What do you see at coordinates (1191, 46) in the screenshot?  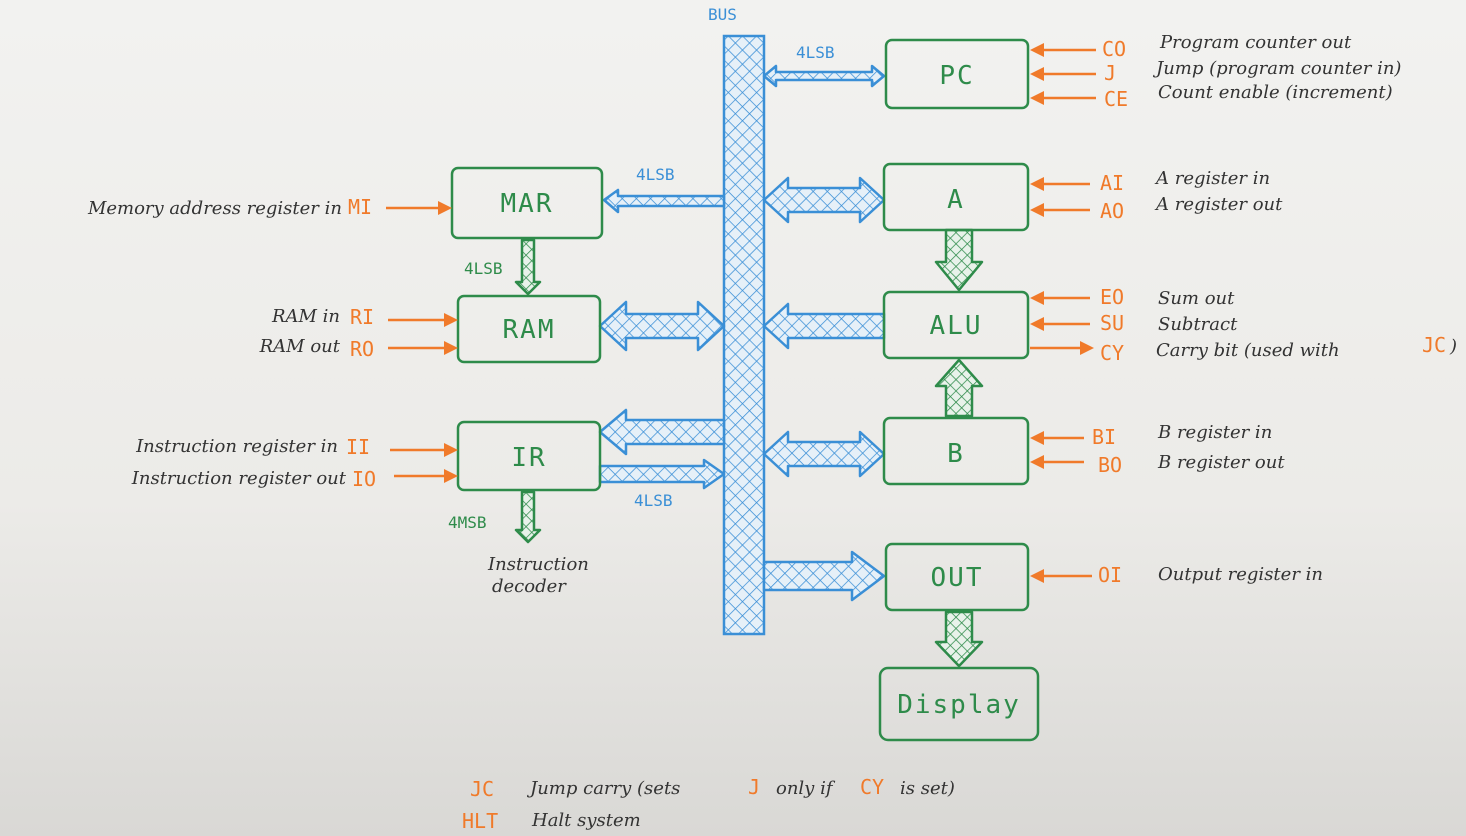 I see `signal-co: CO Program counter out` at bounding box center [1191, 46].